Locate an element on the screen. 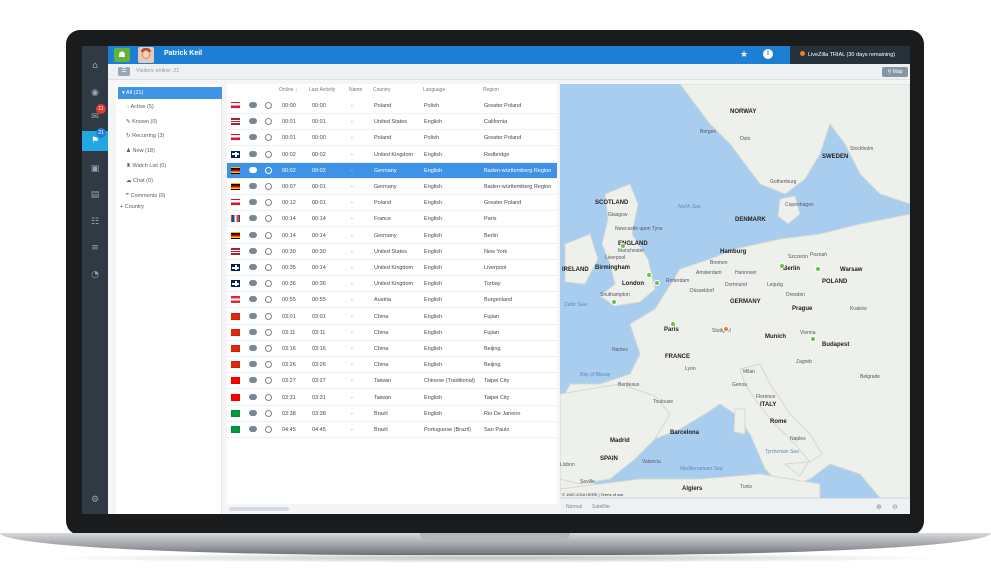 Image resolution: width=991 pixels, height=576 pixels. archive-icon: ▣ is located at coordinates (95, 169).